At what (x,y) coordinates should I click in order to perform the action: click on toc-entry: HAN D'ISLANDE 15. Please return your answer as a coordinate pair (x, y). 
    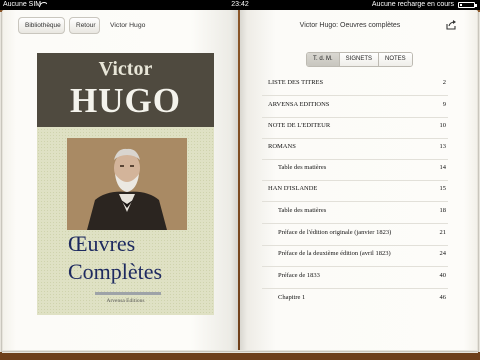
    Looking at the image, I should click on (355, 191).